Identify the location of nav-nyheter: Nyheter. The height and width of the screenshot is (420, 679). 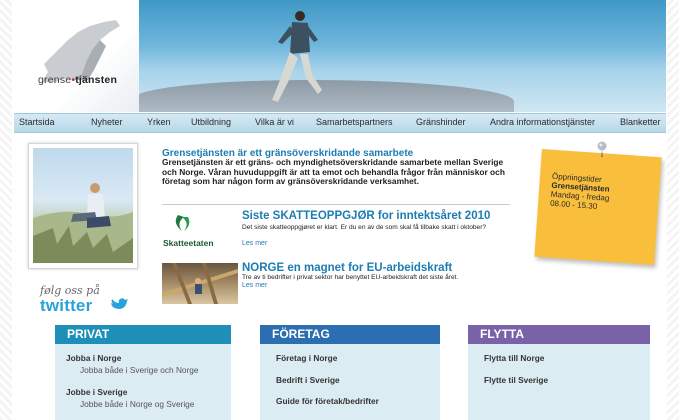
(107, 122).